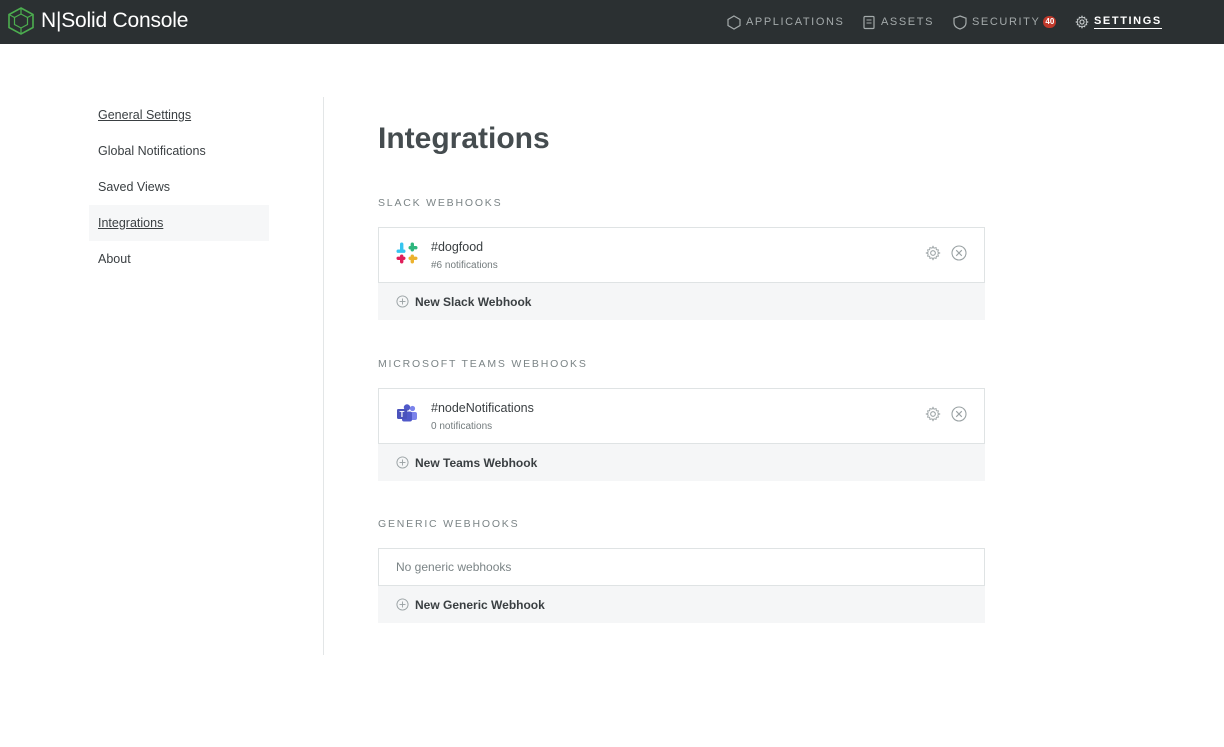  Describe the element at coordinates (323, 376) in the screenshot. I see `sidebar-divider` at that location.